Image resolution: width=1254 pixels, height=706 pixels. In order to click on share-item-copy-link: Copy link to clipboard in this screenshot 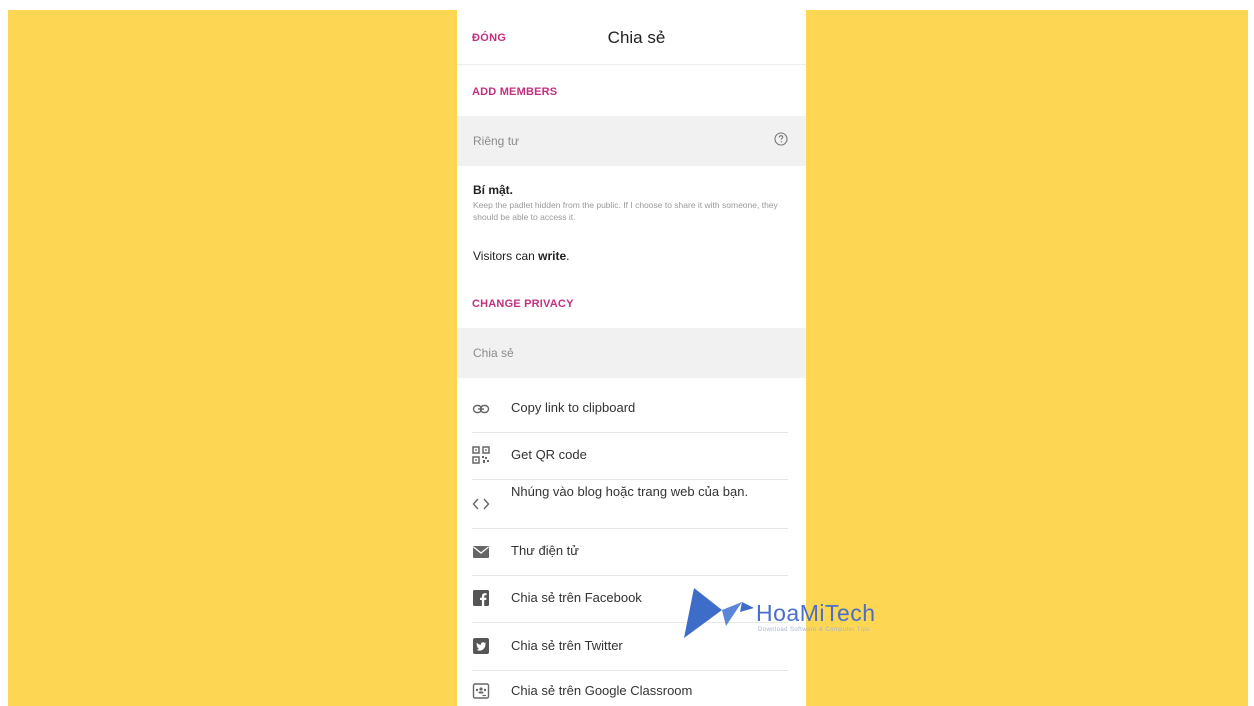, I will do `click(630, 408)`.